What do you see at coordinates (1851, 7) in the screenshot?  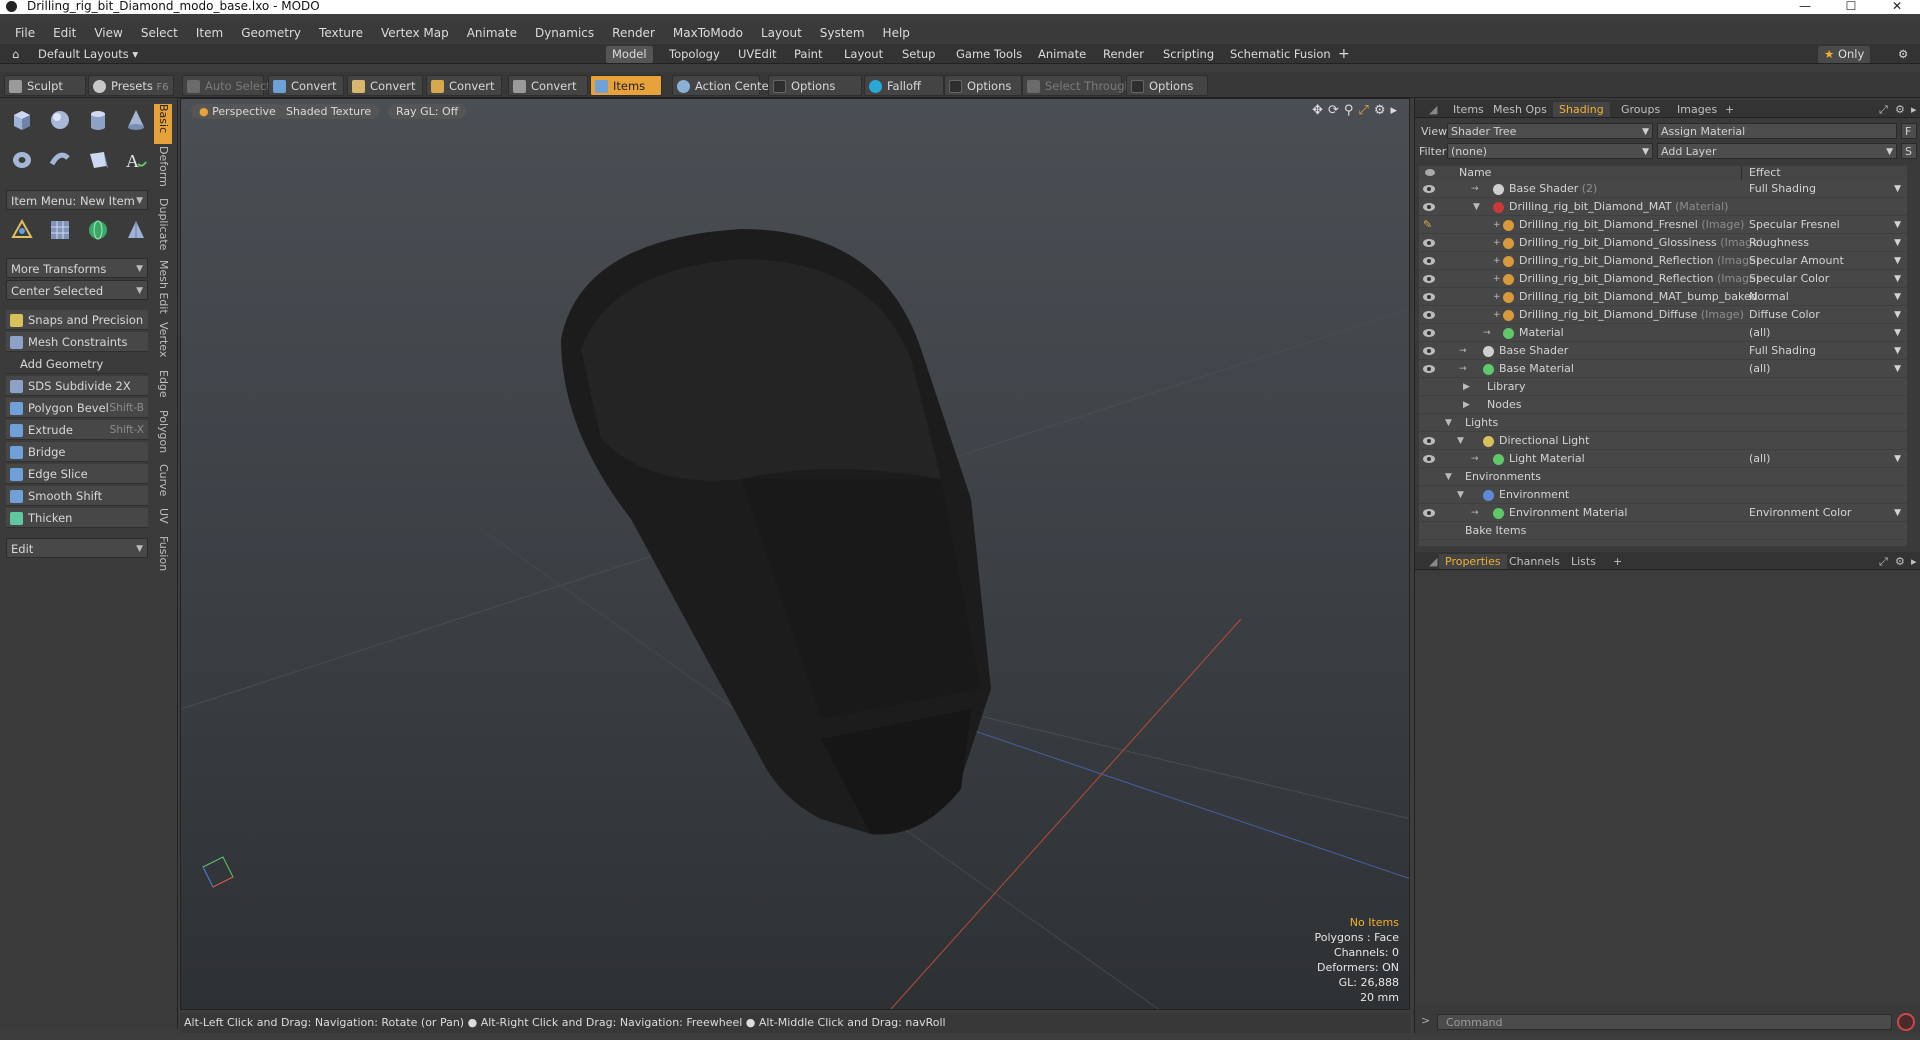 I see `maximize-button: ☐` at bounding box center [1851, 7].